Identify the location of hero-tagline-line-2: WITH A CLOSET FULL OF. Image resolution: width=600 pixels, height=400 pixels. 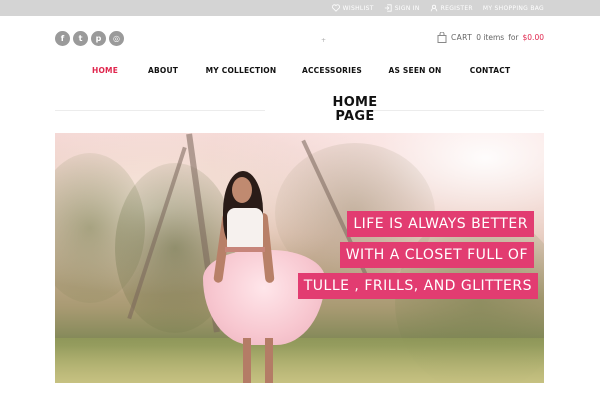
(436, 255).